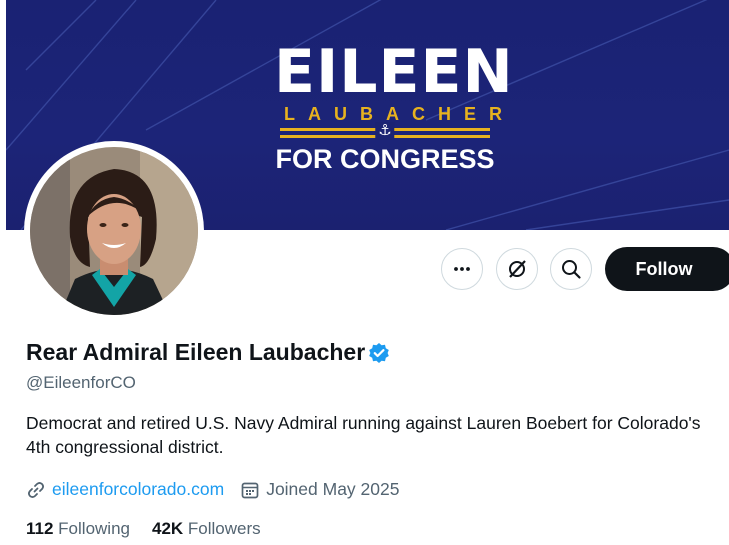  Describe the element at coordinates (399, 114) in the screenshot. I see `logo-surname: LAUBACHER` at that location.